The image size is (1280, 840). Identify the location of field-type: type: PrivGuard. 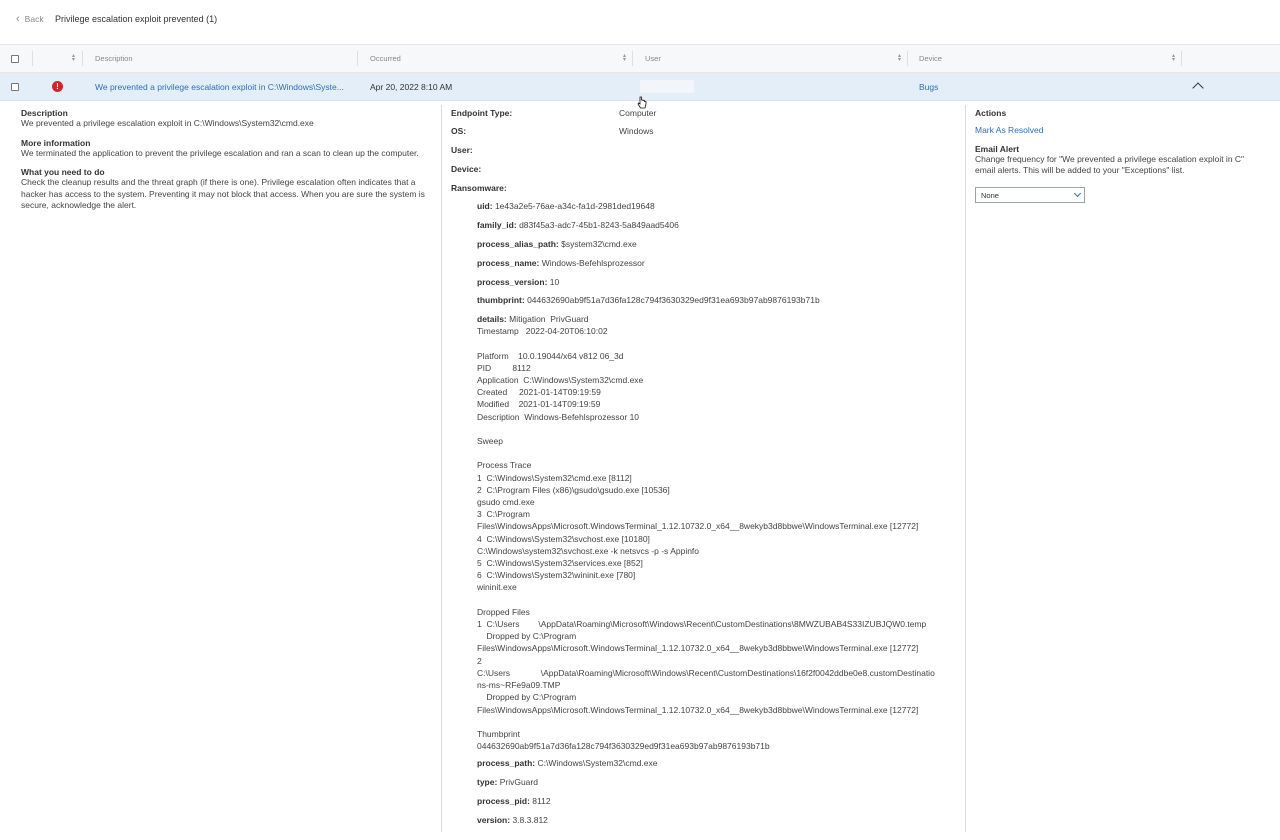
(507, 782).